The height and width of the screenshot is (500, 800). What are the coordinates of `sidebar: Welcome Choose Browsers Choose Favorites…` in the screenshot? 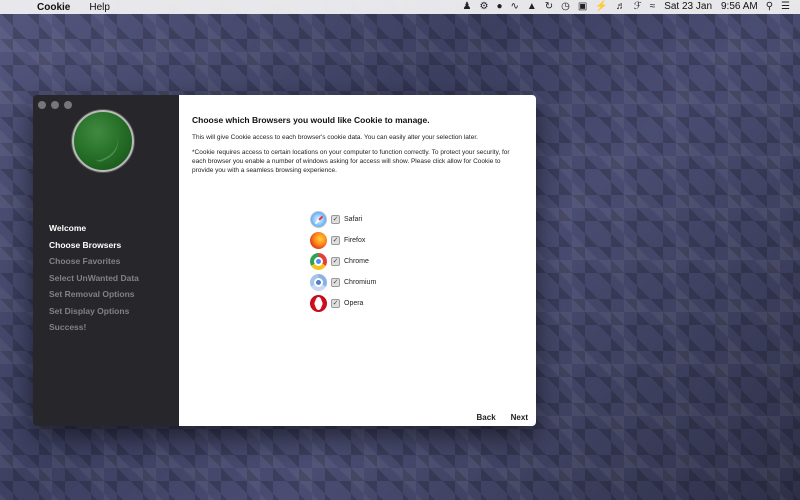 It's located at (106, 260).